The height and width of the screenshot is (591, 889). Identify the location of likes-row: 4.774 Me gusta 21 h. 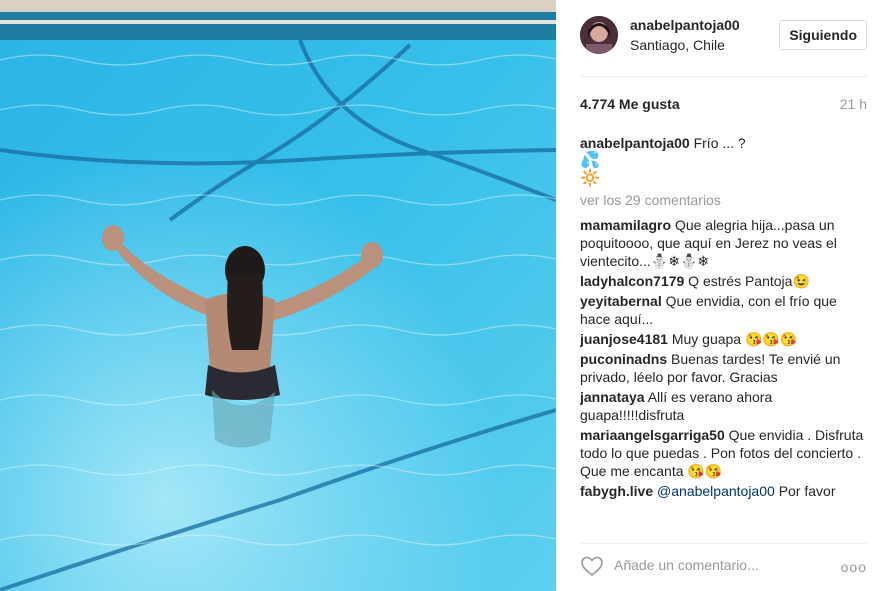
(723, 106).